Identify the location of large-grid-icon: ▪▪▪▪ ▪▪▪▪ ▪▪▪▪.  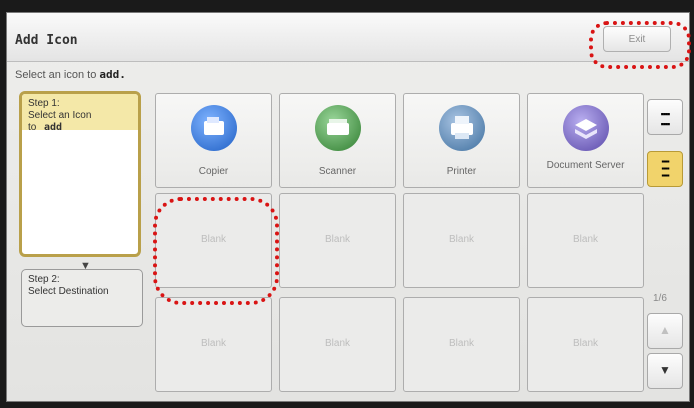
(665, 168).